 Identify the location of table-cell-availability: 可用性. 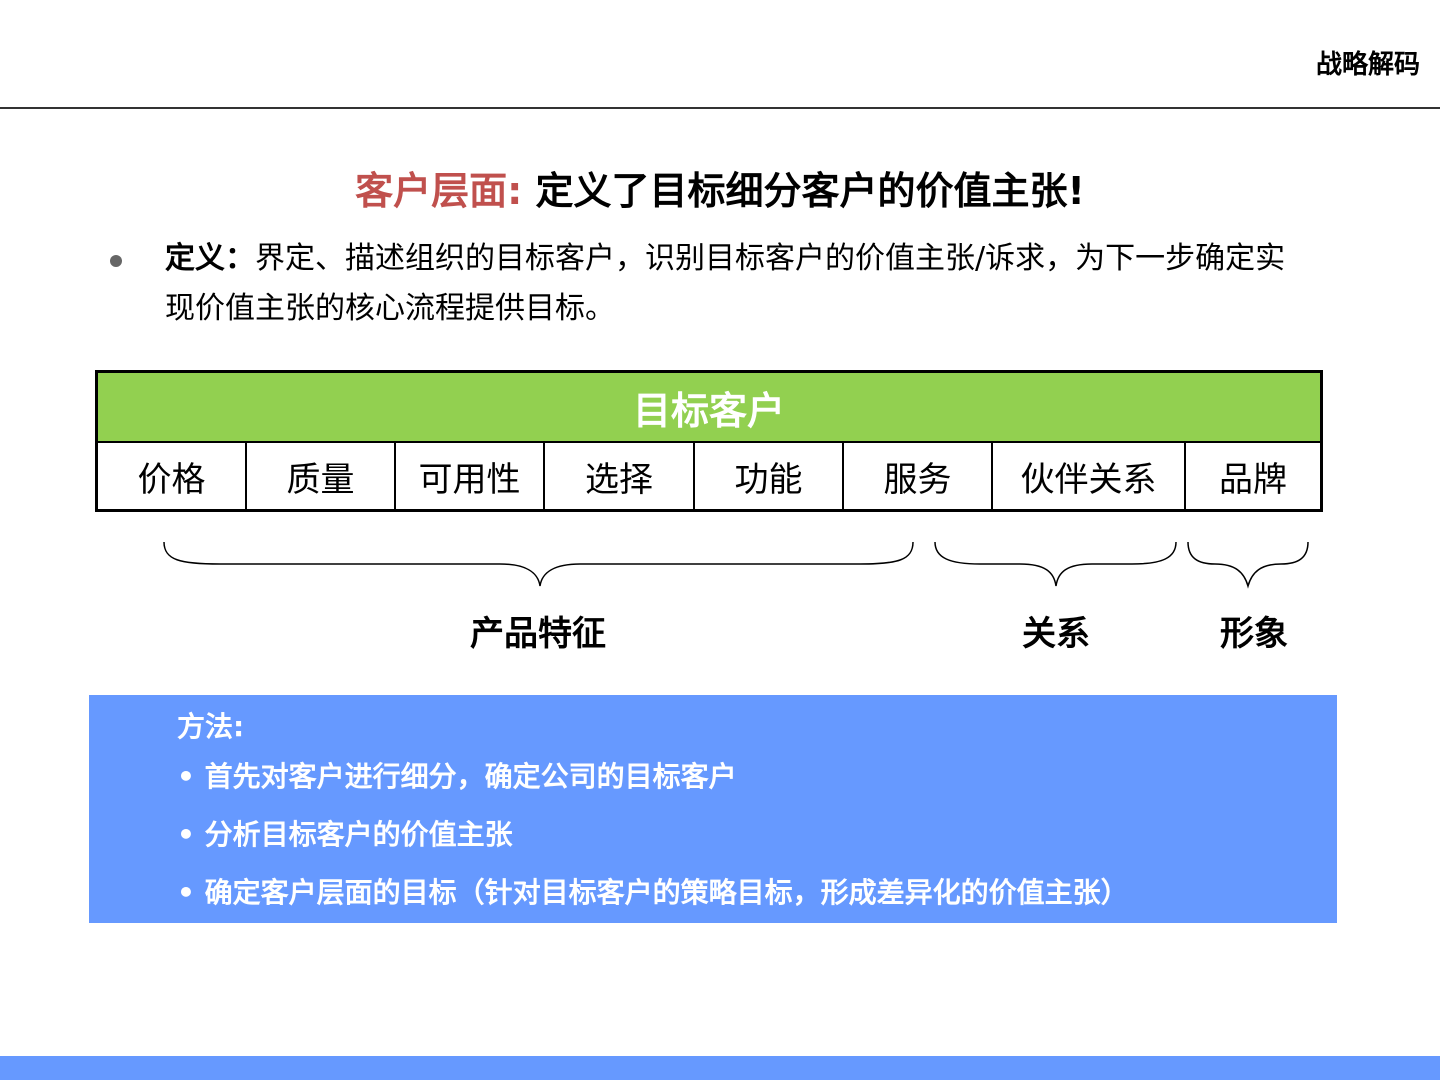
(470, 476).